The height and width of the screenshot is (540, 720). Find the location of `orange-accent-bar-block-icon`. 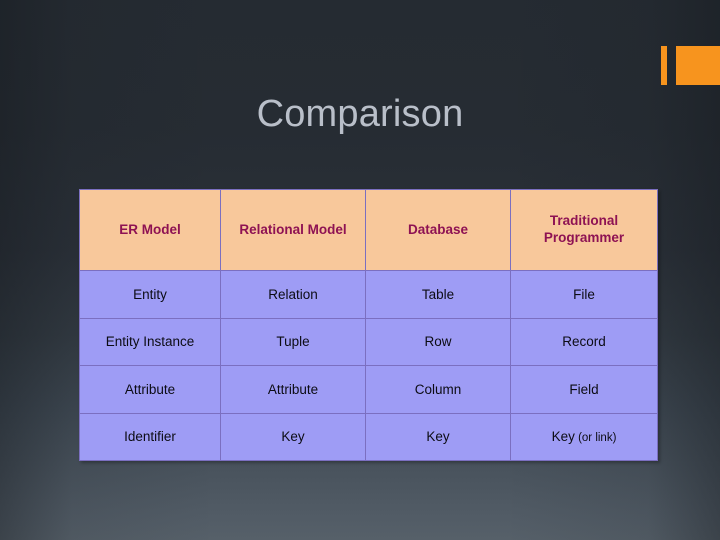

orange-accent-bar-block-icon is located at coordinates (698, 65).